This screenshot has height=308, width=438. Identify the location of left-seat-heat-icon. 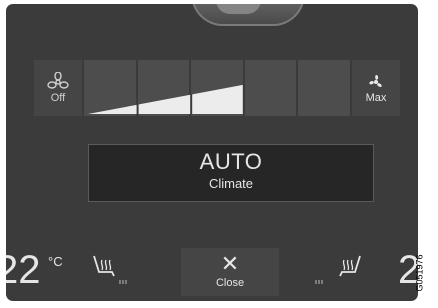
(116, 271).